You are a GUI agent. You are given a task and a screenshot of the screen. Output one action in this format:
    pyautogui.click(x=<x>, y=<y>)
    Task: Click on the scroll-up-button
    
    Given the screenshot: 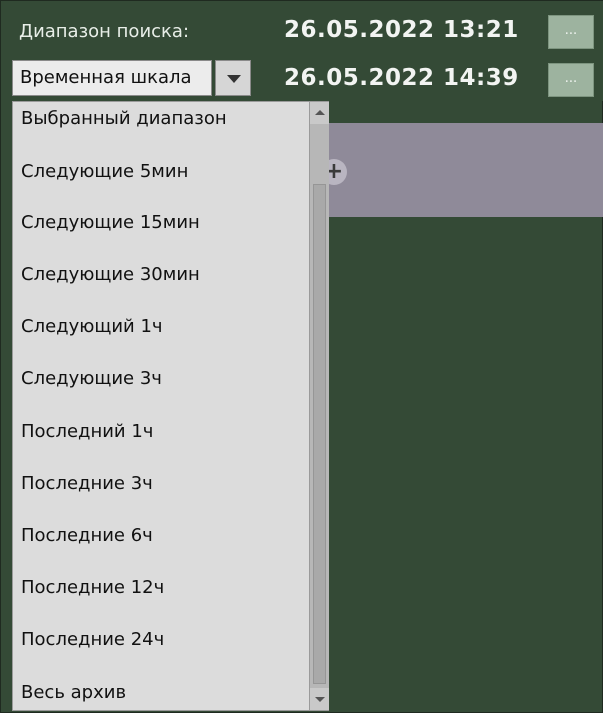 What is the action you would take?
    pyautogui.click(x=319, y=113)
    